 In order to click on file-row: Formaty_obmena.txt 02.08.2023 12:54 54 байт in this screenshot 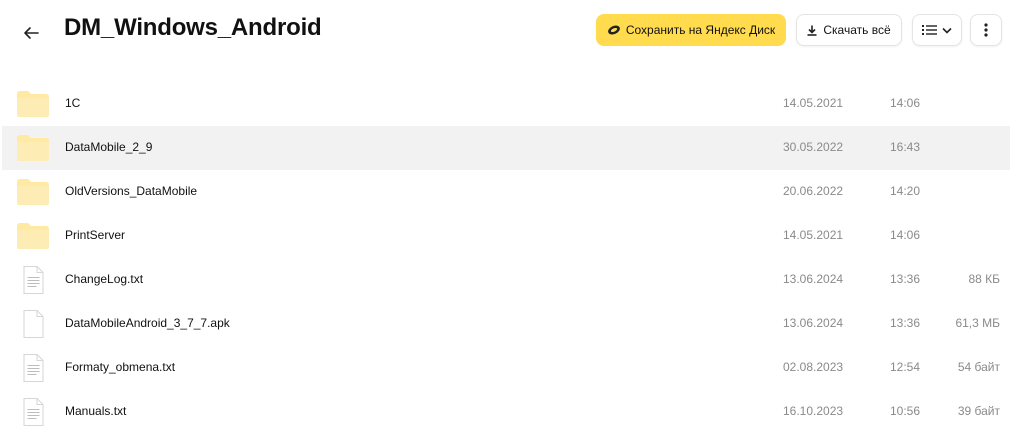, I will do `click(506, 368)`.